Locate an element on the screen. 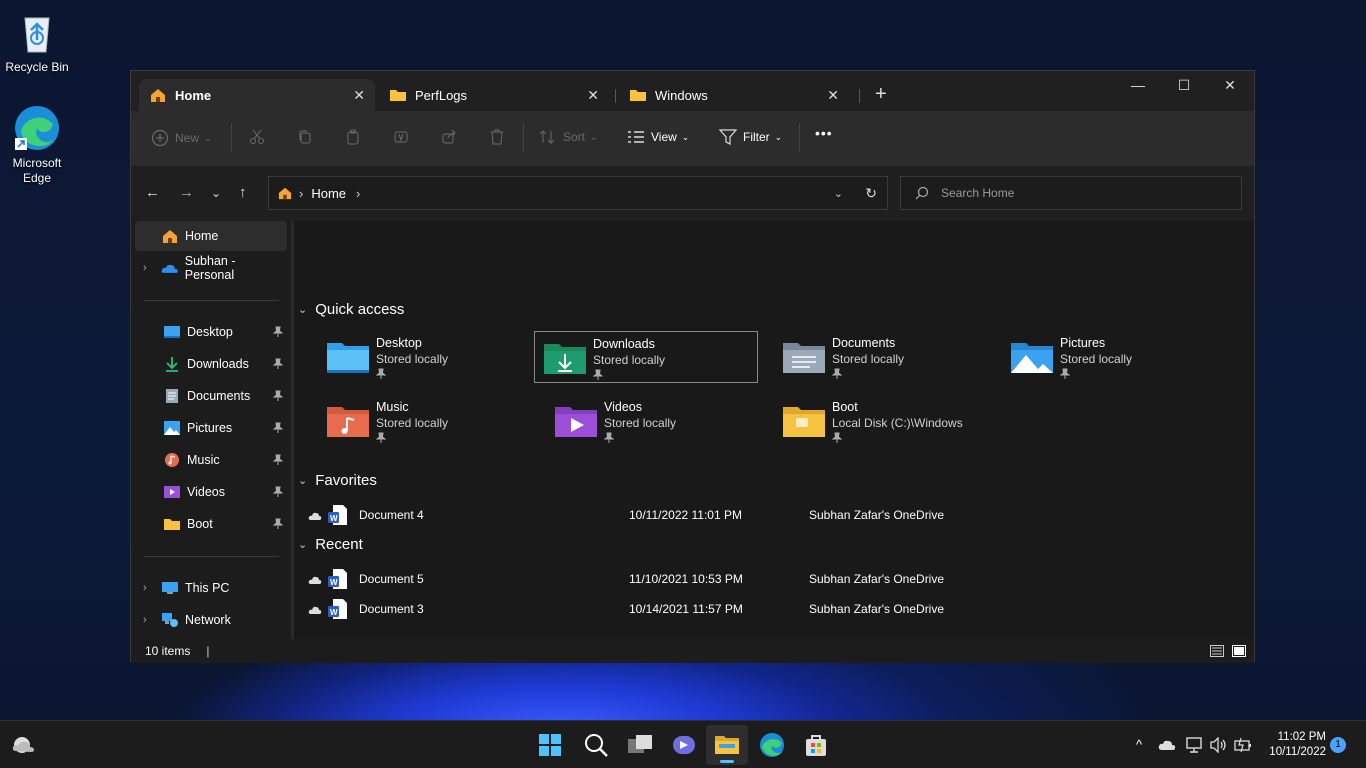  sort-icon is located at coordinates (547, 137).